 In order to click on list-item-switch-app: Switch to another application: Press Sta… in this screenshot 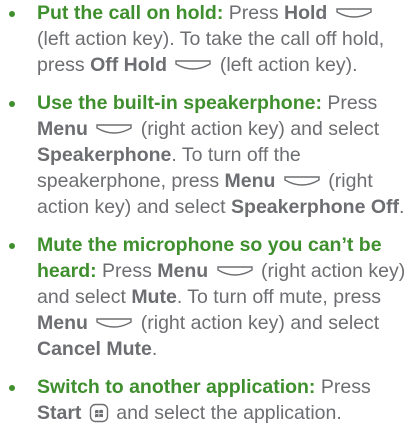, I will do `click(206, 400)`.